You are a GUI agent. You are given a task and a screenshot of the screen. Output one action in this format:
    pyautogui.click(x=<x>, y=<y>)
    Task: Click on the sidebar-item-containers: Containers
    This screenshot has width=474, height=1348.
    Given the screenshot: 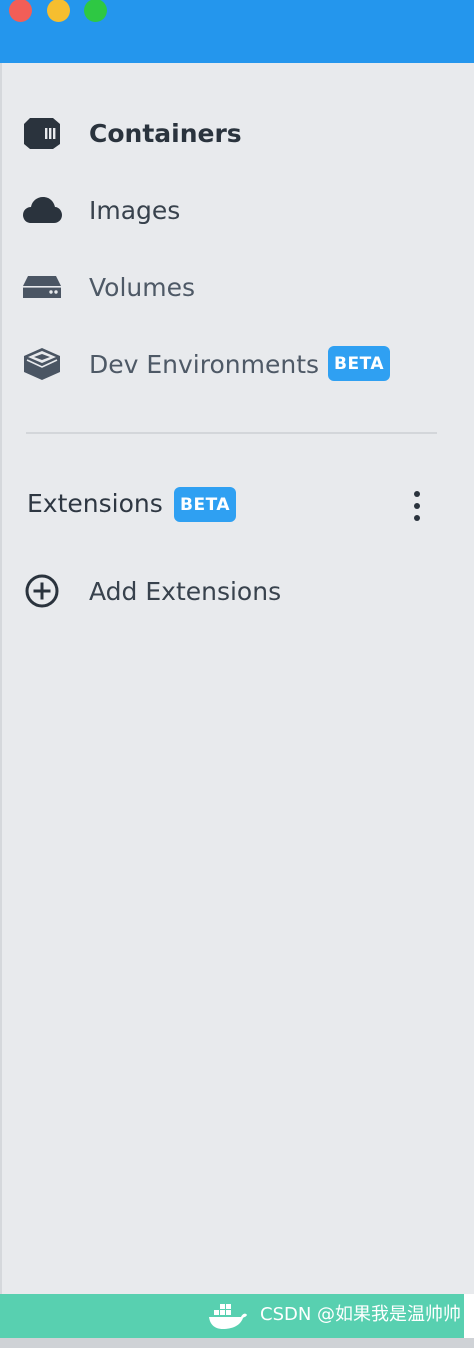 What is the action you would take?
    pyautogui.click(x=238, y=133)
    